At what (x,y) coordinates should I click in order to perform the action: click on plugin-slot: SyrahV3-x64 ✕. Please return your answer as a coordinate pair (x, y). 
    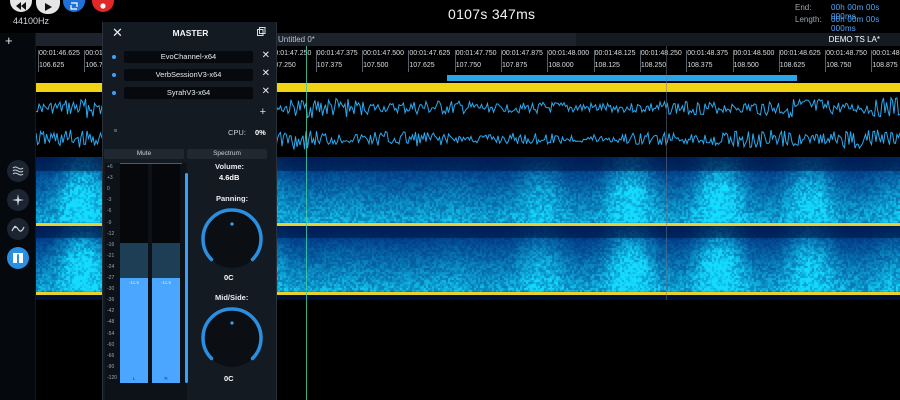
    Looking at the image, I should click on (190, 92).